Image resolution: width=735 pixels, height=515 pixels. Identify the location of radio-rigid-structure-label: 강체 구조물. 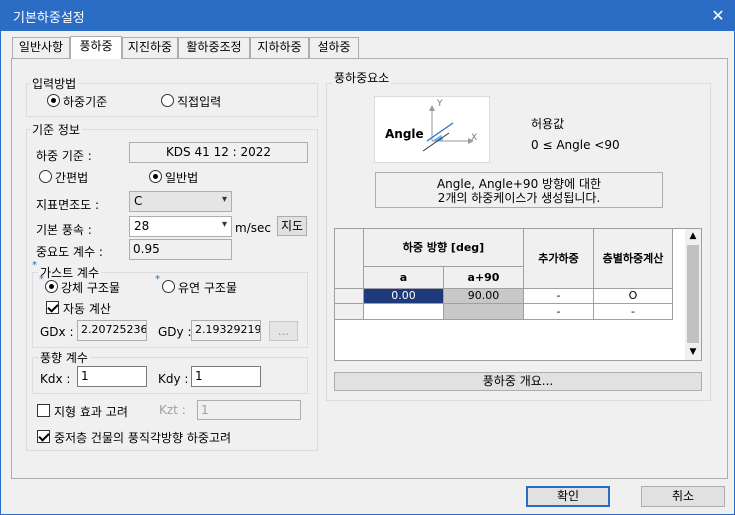
(91, 288).